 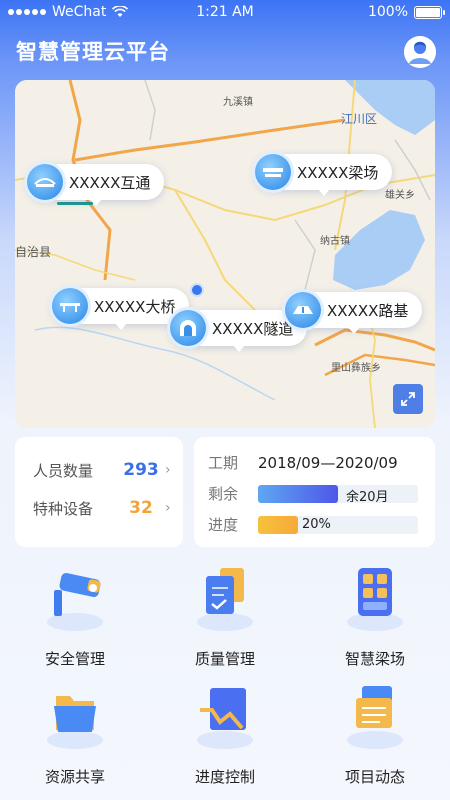 I want to click on roadbed-icon, so click(x=303, y=310).